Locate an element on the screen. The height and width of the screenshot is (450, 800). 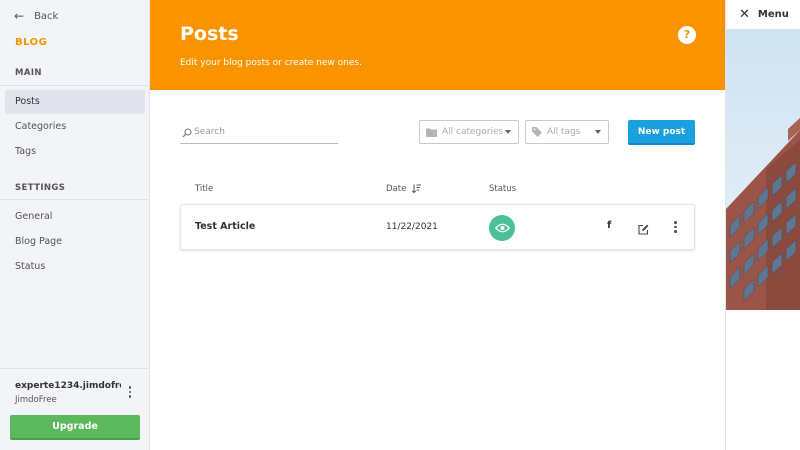
sidebar-item-label: General is located at coordinates (34, 216).